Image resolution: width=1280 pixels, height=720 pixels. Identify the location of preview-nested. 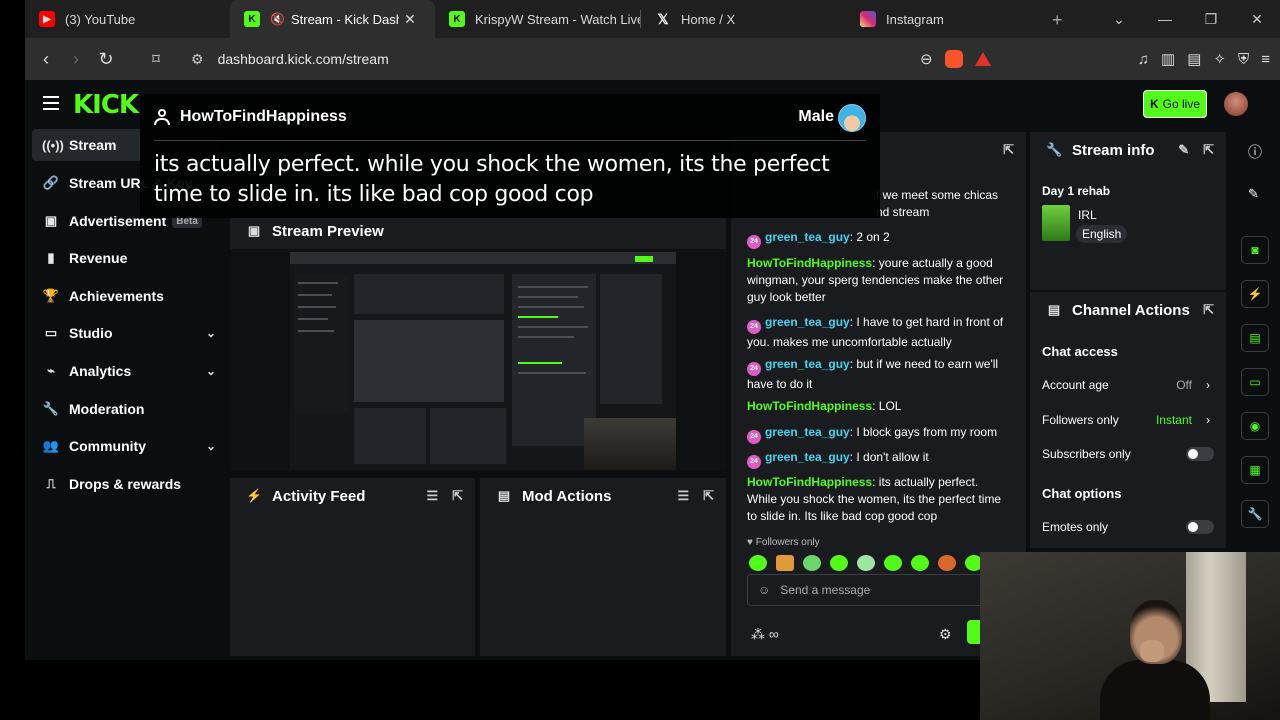
(429, 361).